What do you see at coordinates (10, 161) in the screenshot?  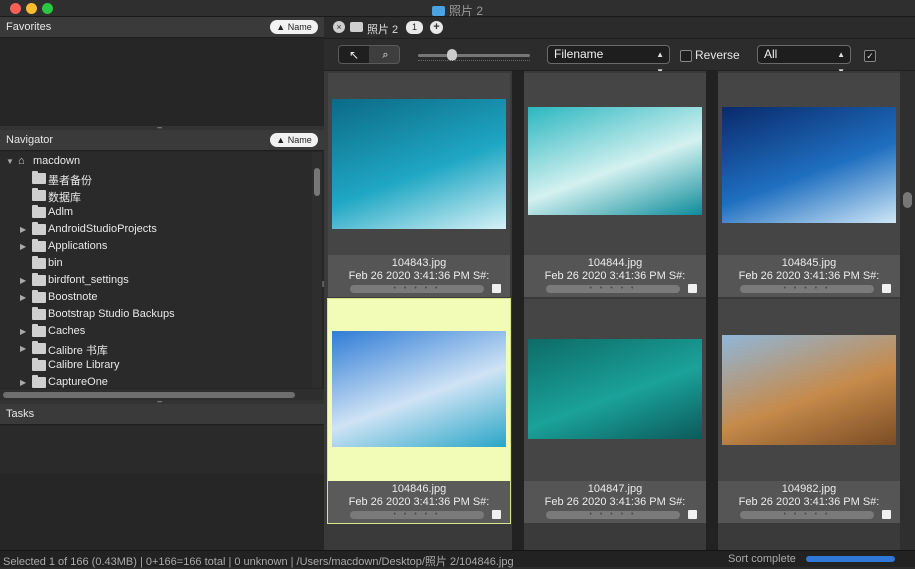 I see `disclosure-open-icon: ▼` at bounding box center [10, 161].